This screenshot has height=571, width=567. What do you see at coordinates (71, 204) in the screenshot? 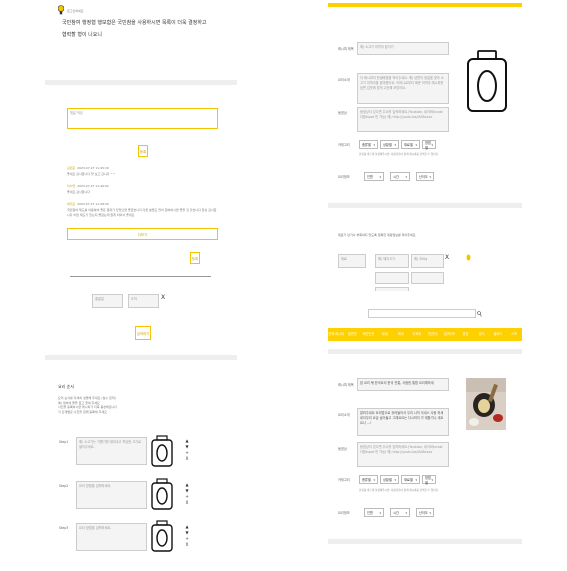
I see `comment-author: 박지훈` at bounding box center [71, 204].